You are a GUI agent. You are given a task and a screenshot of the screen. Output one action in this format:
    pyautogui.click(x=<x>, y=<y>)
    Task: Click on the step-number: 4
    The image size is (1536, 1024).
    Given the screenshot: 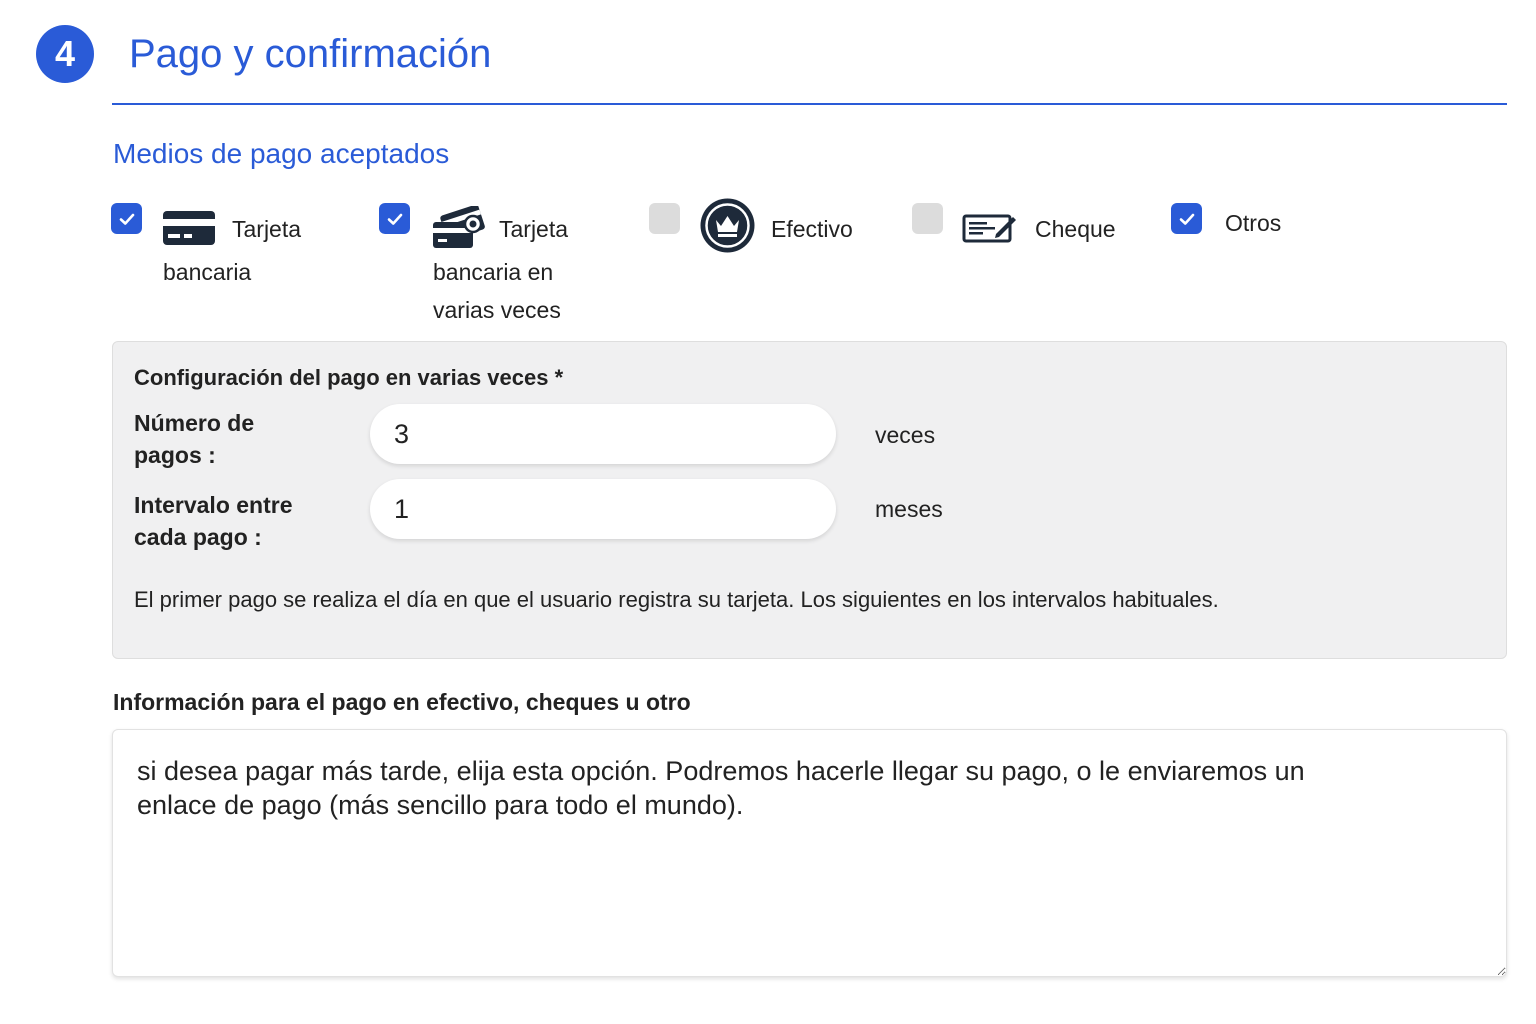 What is the action you would take?
    pyautogui.click(x=65, y=53)
    